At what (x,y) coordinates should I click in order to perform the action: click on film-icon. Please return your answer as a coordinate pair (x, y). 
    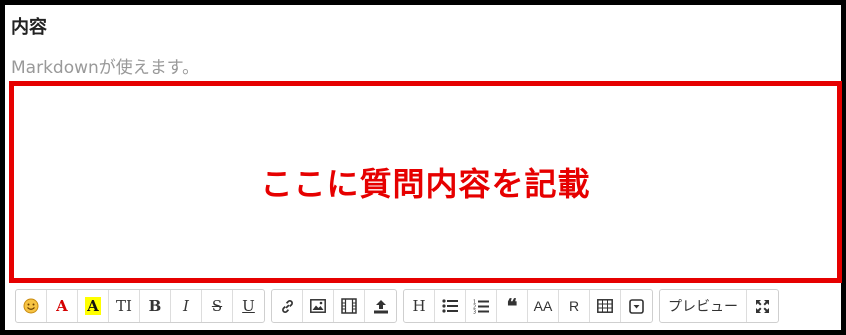
    Looking at the image, I should click on (349, 306).